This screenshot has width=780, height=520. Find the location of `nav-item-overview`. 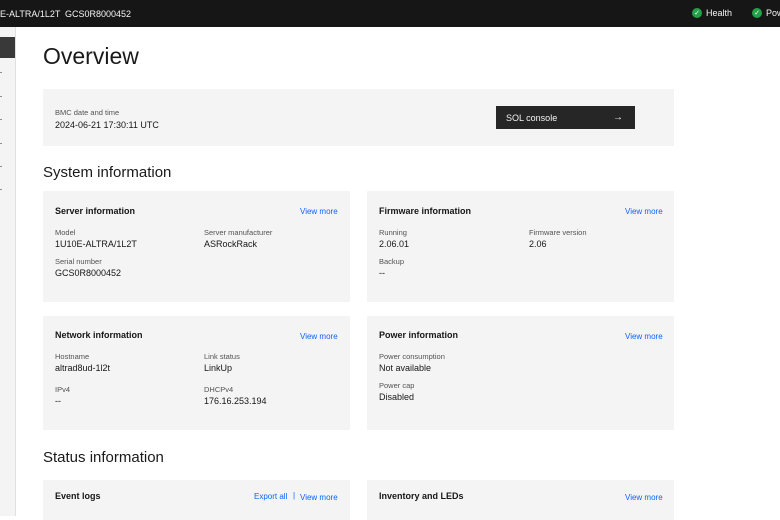

nav-item-overview is located at coordinates (7, 47).